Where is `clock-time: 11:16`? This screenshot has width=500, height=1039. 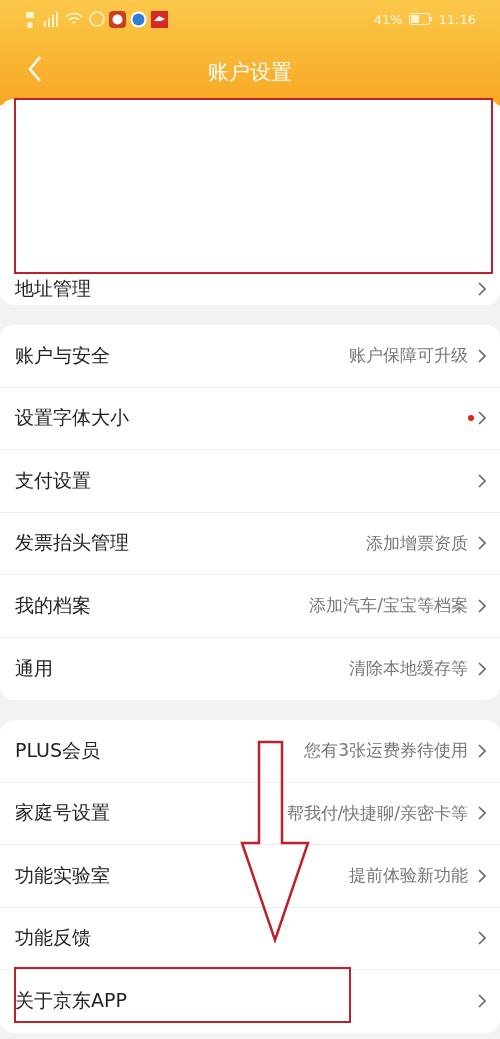 clock-time: 11:16 is located at coordinates (457, 19).